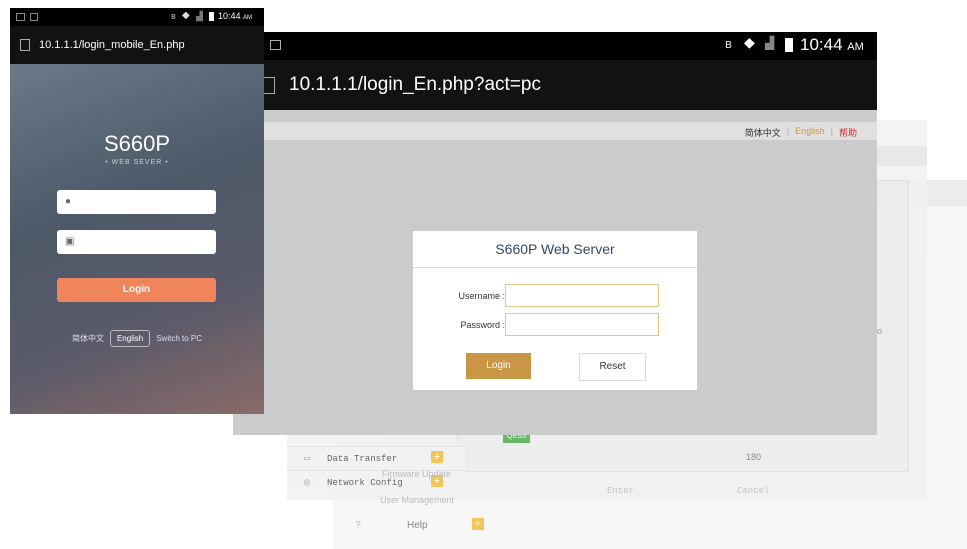 Image resolution: width=967 pixels, height=549 pixels. I want to click on username-label: Username :, so click(481, 296).